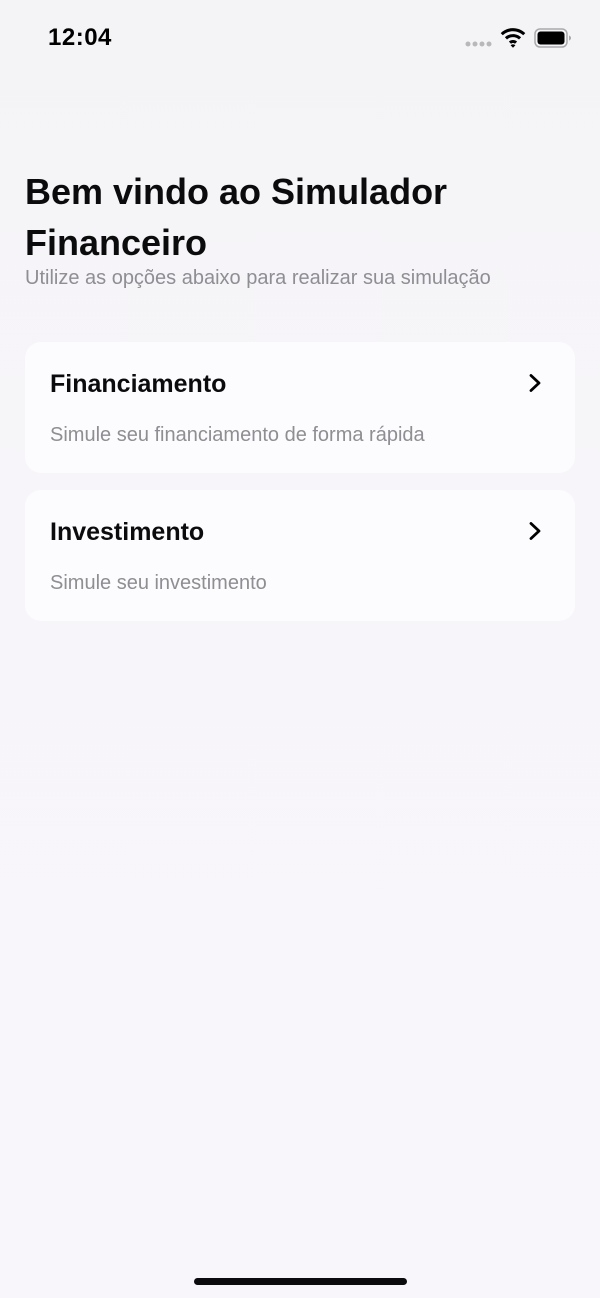 The image size is (600, 1298). What do you see at coordinates (513, 38) in the screenshot?
I see `wifi-icon` at bounding box center [513, 38].